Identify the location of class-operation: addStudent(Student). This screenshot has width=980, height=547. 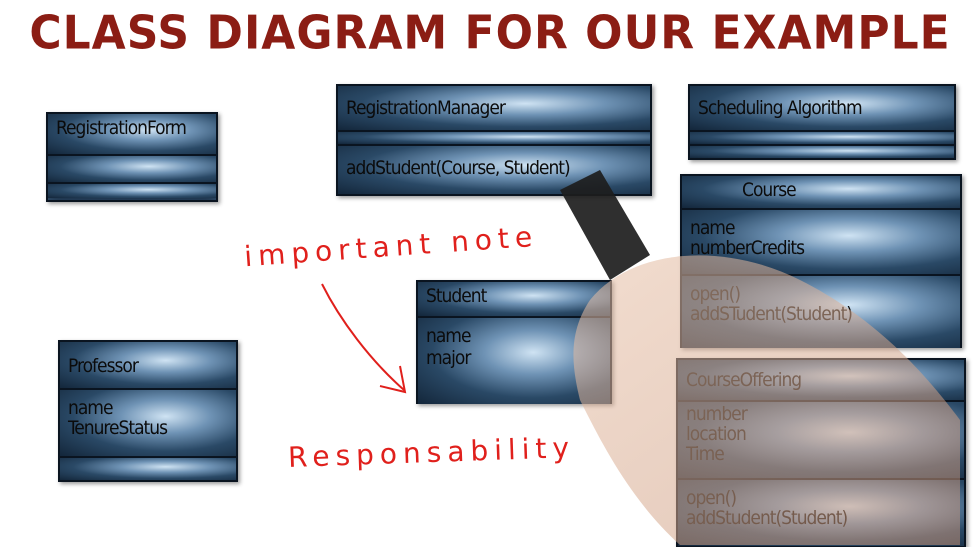
(767, 518).